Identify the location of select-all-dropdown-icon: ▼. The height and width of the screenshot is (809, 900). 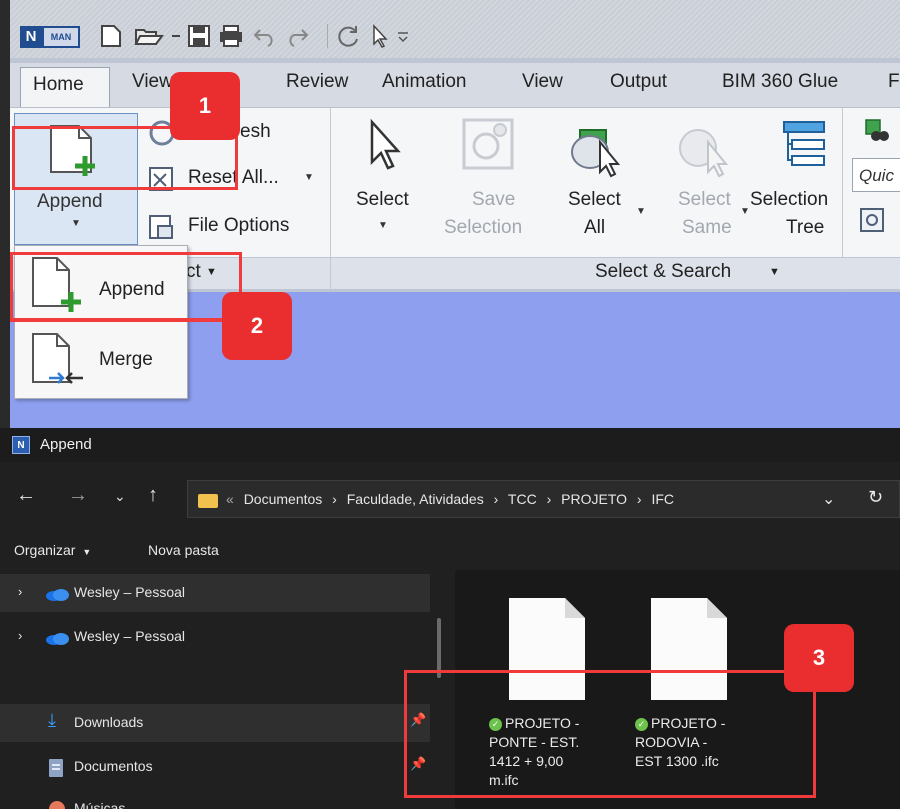
(641, 211).